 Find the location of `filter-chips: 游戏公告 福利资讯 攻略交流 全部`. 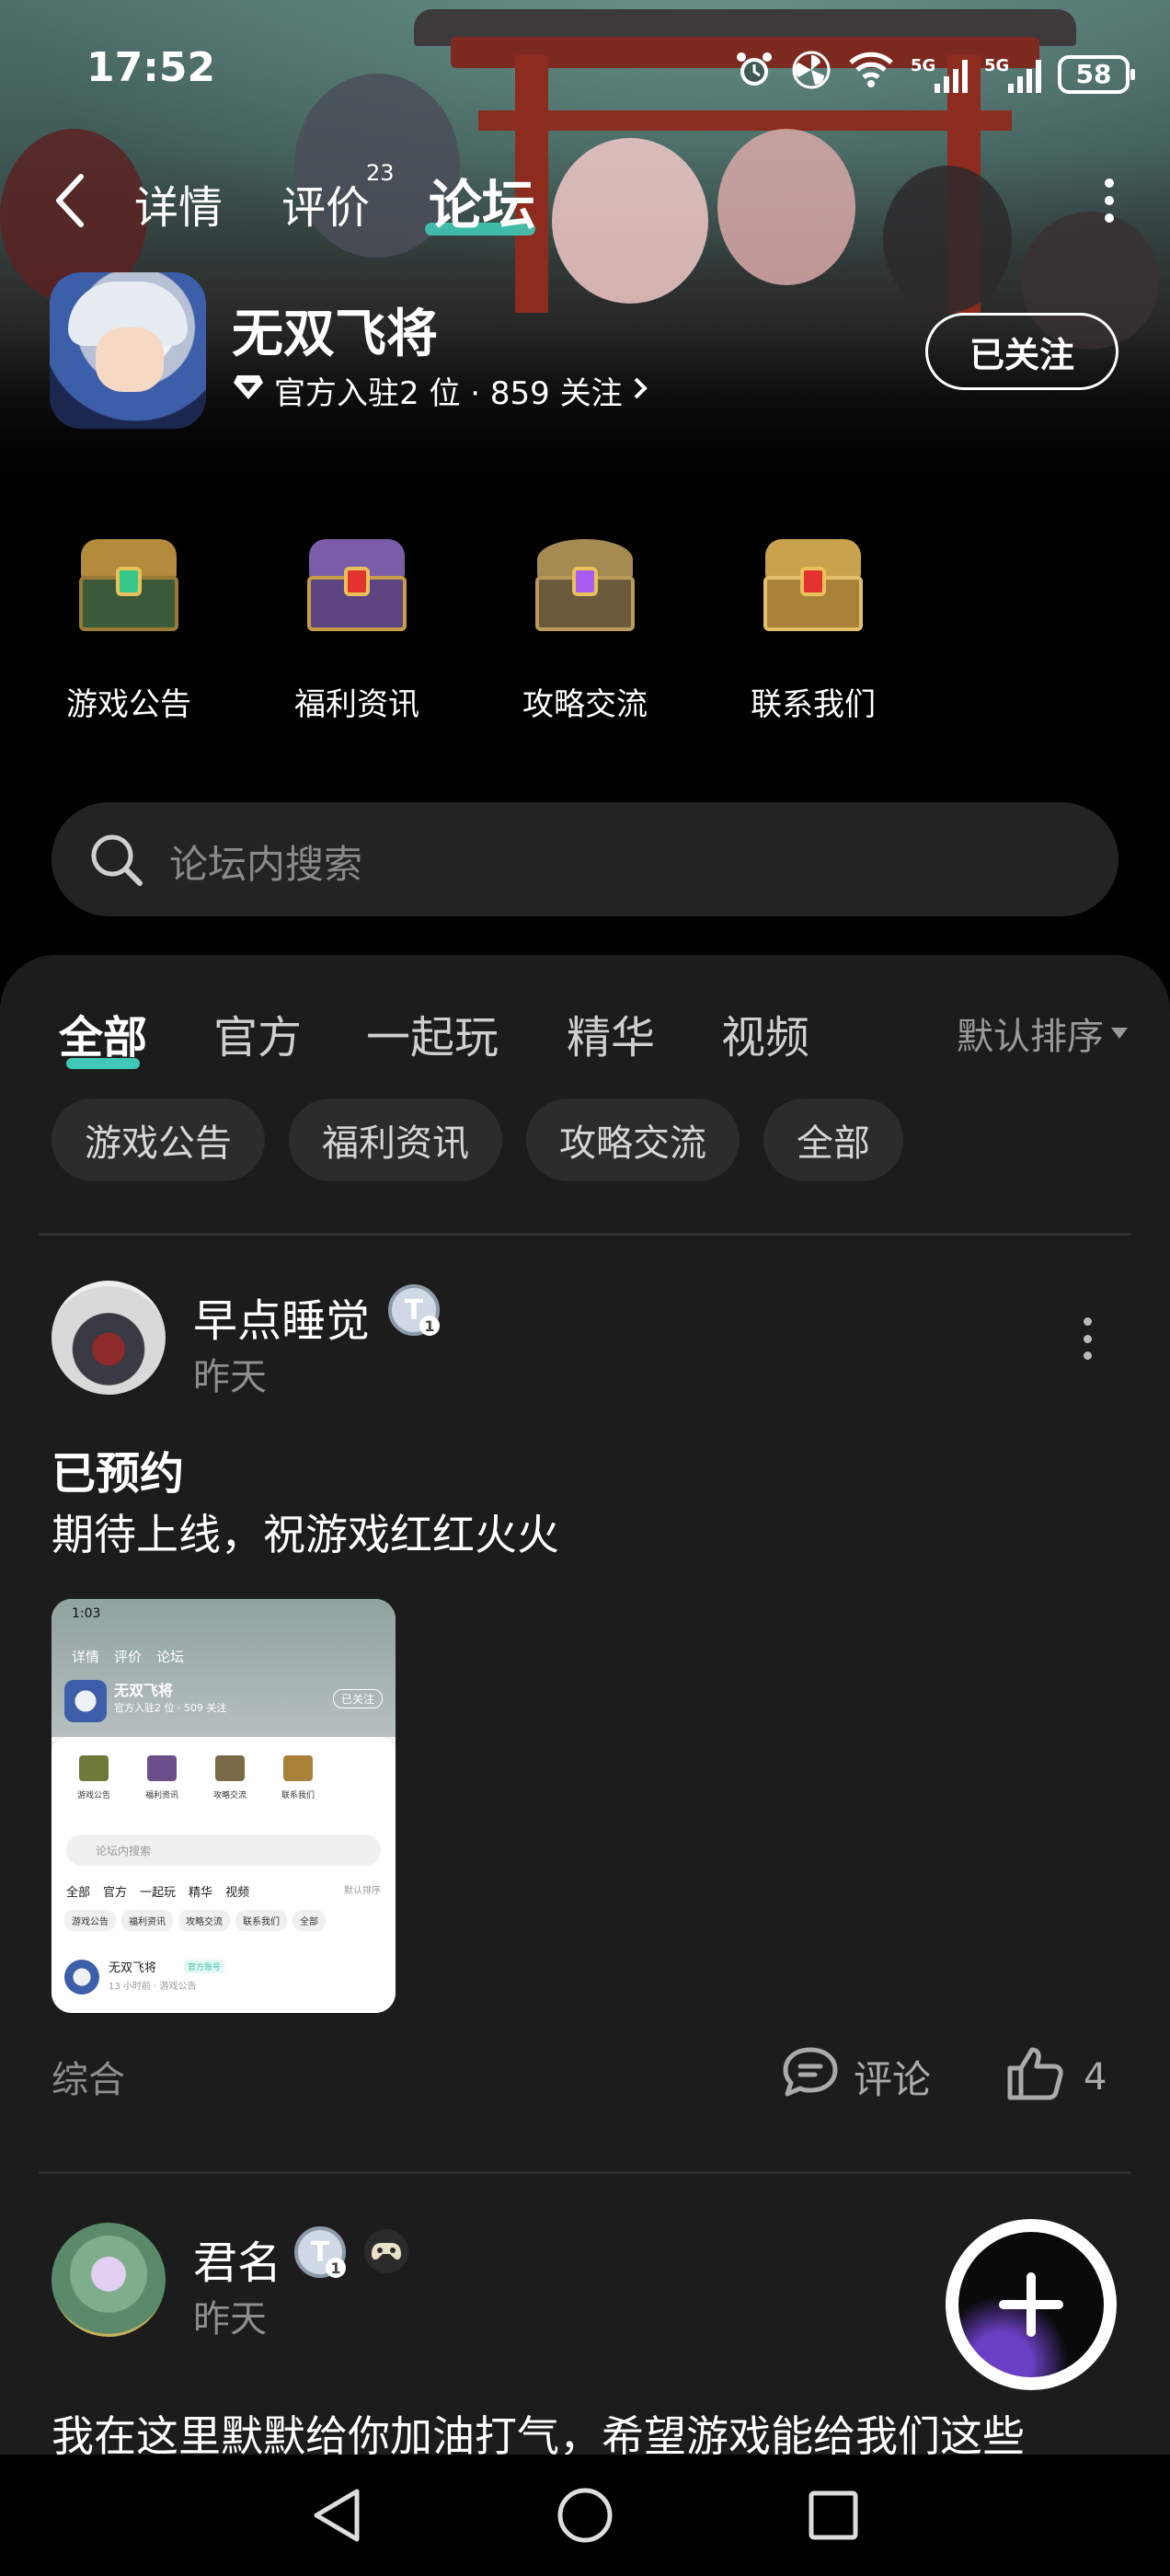

filter-chips: 游戏公告 福利资讯 攻略交流 全部 is located at coordinates (477, 1139).